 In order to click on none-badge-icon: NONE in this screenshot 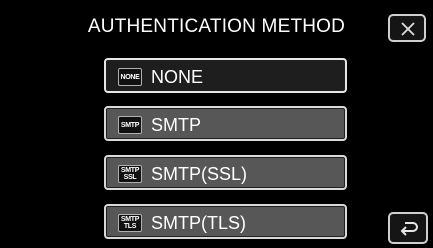, I will do `click(130, 77)`.